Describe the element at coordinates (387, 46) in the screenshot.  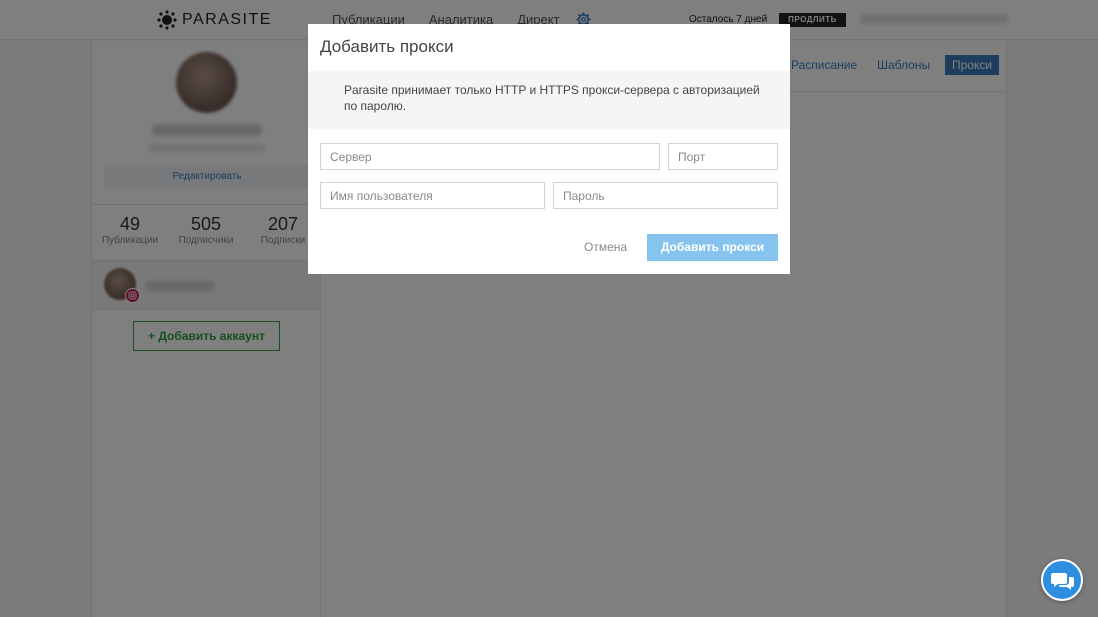
I see `dialog-title: Добавить прокси` at that location.